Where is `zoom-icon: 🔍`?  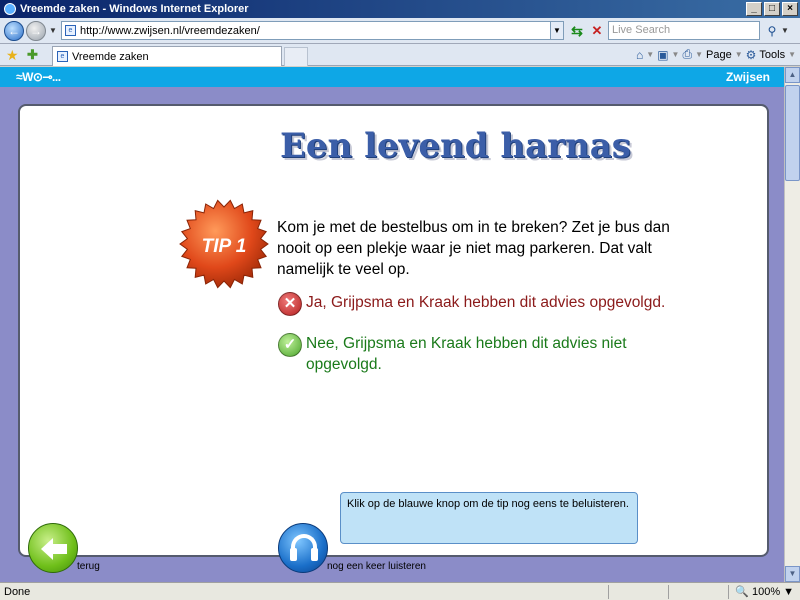
zoom-icon: 🔍 is located at coordinates (742, 591).